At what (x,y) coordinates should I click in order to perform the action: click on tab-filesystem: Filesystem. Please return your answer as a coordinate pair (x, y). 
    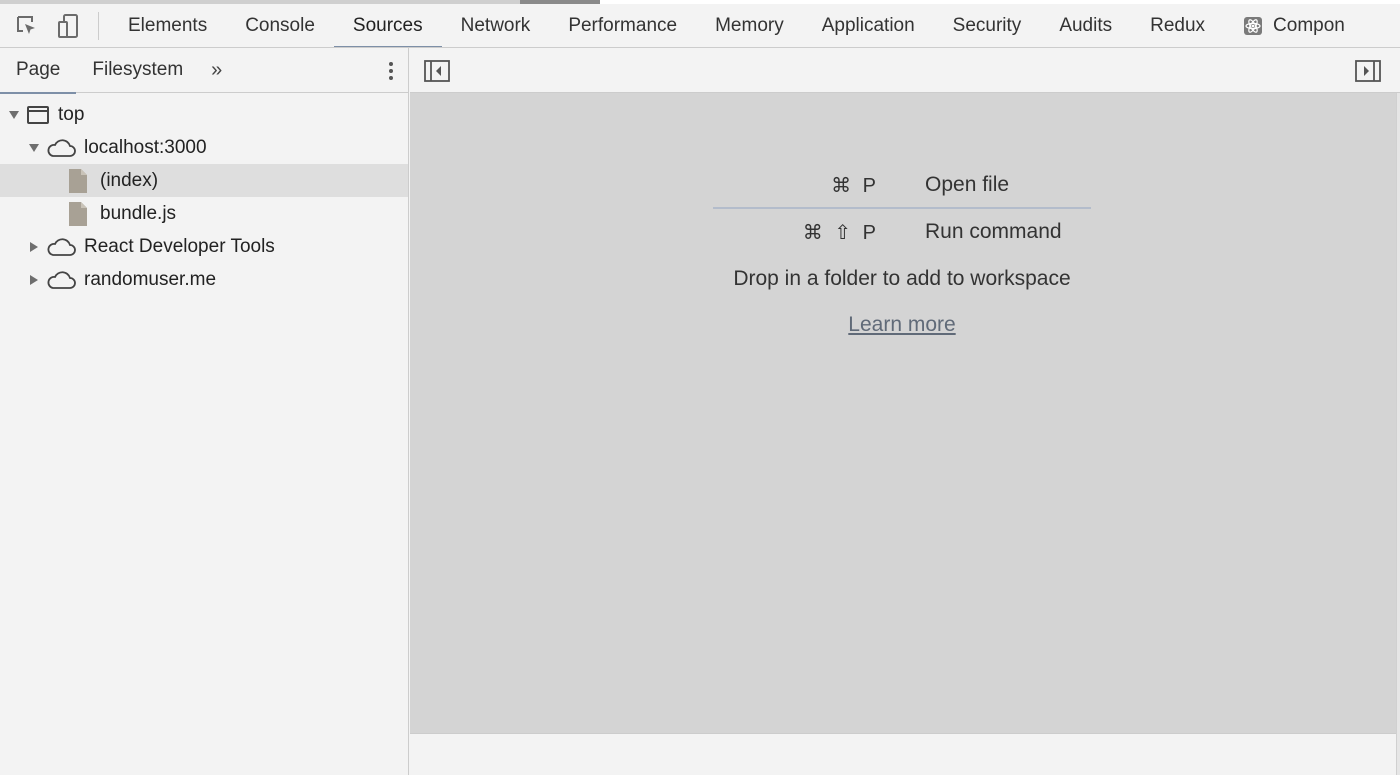
    Looking at the image, I should click on (137, 70).